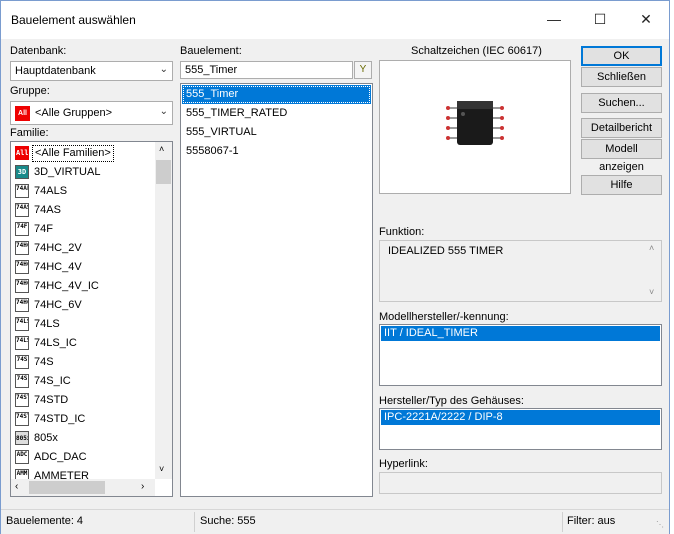  I want to click on hersteller-label: Hersteller/Typ des Gehäuses:, so click(451, 401).